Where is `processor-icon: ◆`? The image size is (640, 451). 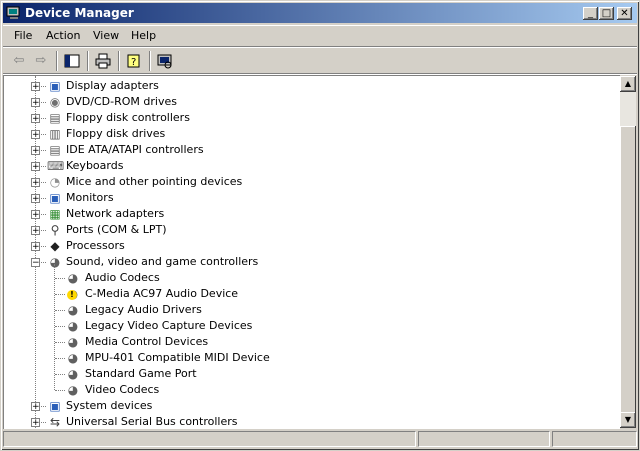
processor-icon: ◆ is located at coordinates (55, 246).